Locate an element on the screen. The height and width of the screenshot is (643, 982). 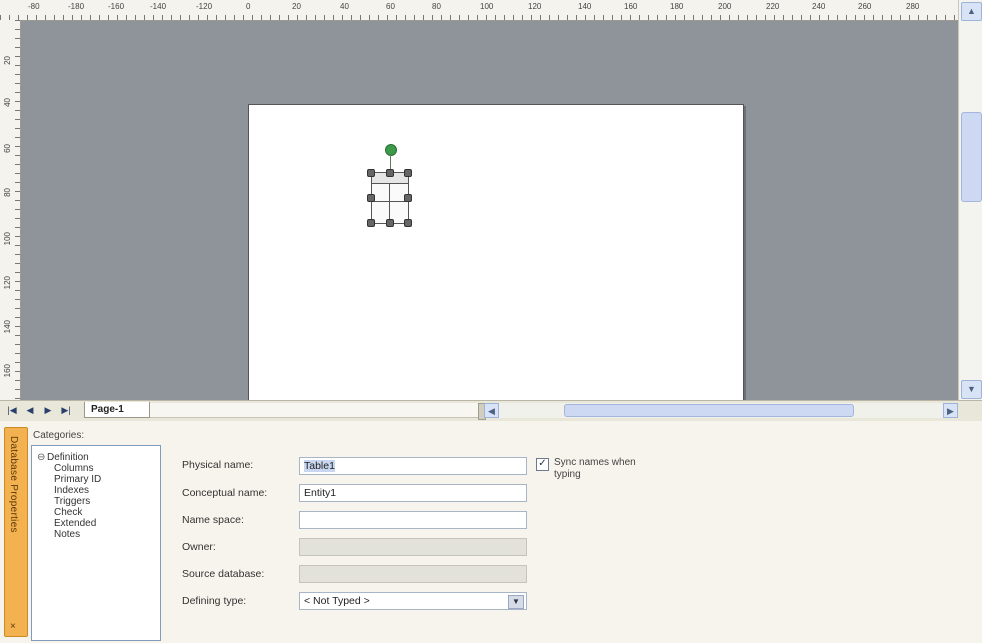
vertical-ruler: 20 40 60 80 100 120 140 160 is located at coordinates (10, 210).